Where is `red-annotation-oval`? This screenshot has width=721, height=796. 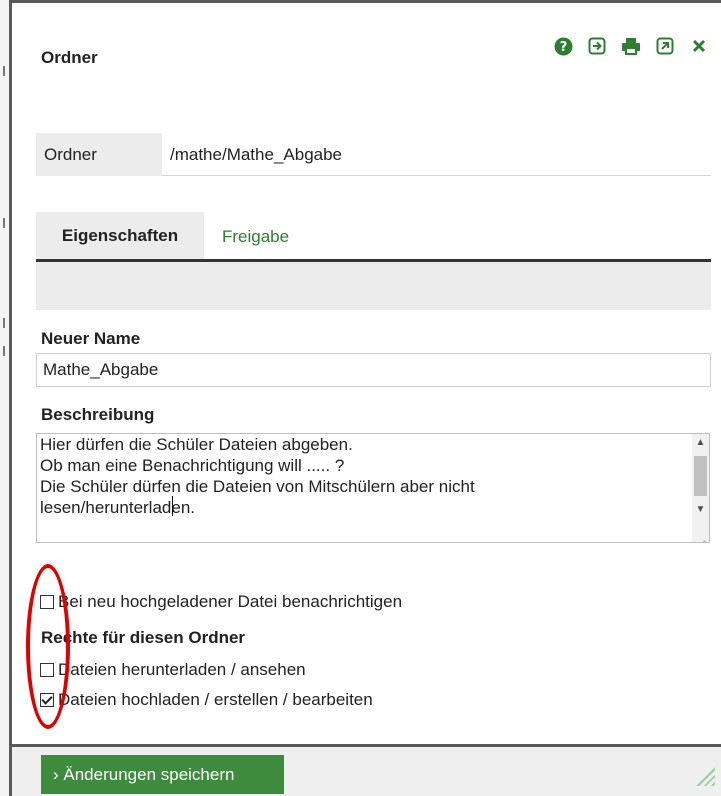
red-annotation-oval is located at coordinates (48, 646).